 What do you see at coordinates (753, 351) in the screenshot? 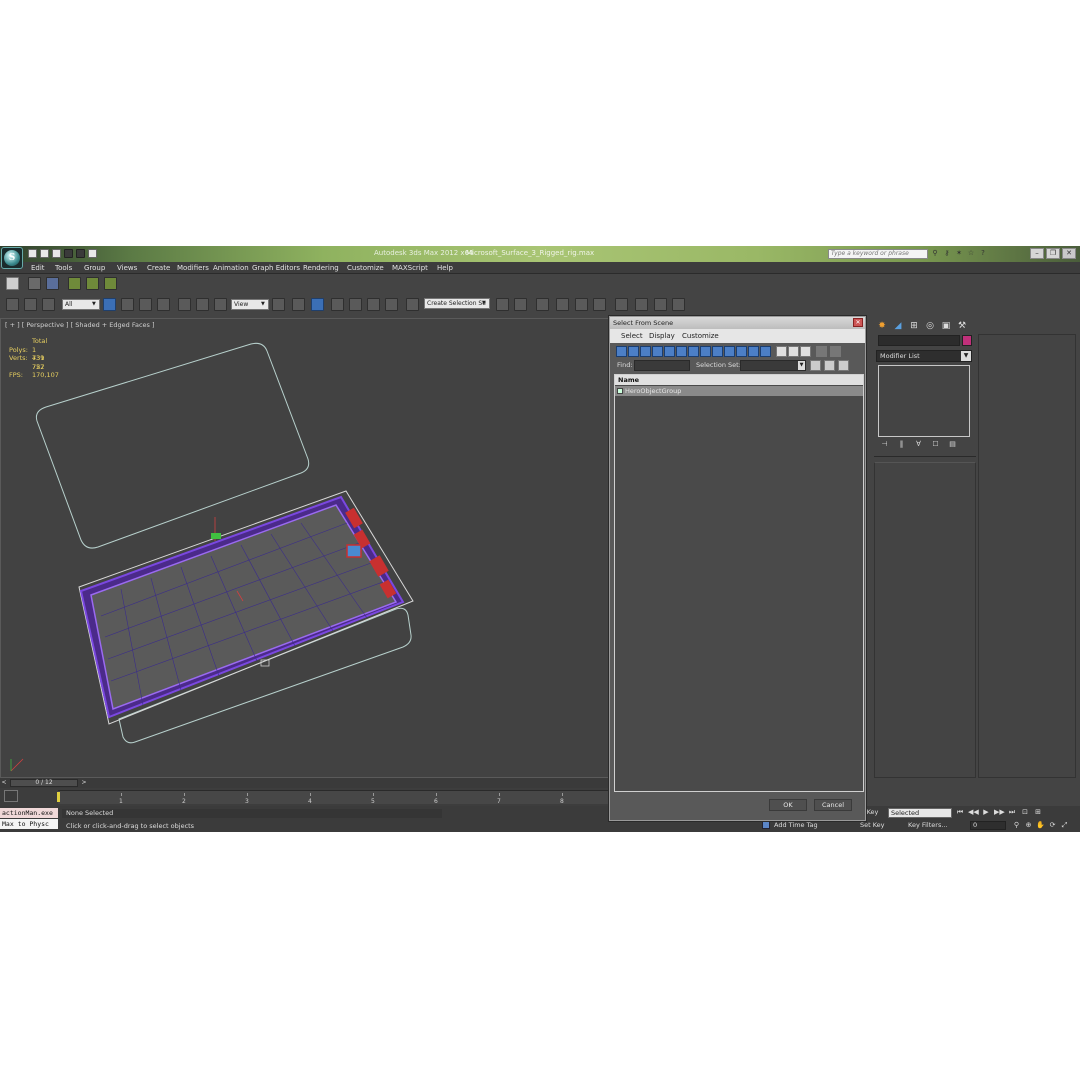
I see `display-frozen-icon` at bounding box center [753, 351].